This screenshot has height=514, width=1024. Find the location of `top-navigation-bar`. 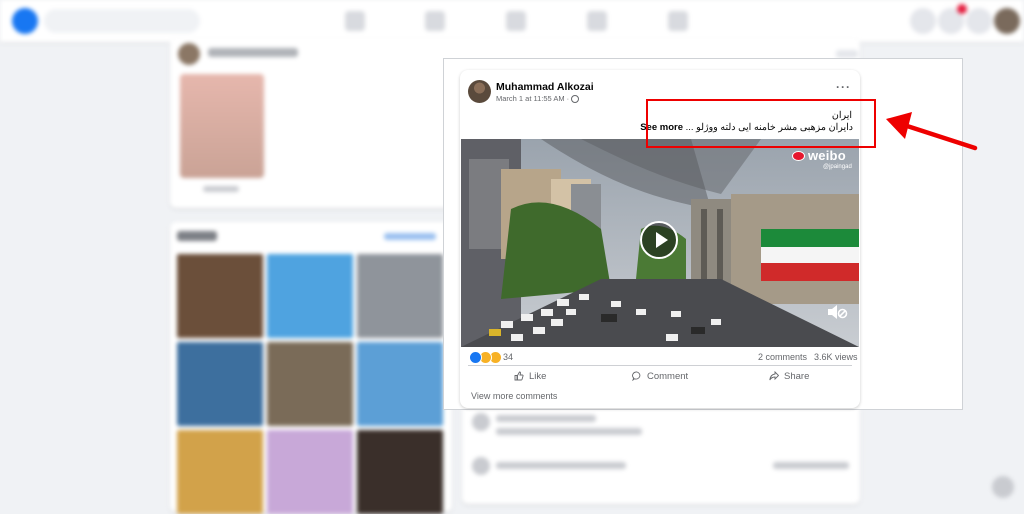

top-navigation-bar is located at coordinates (512, 21).